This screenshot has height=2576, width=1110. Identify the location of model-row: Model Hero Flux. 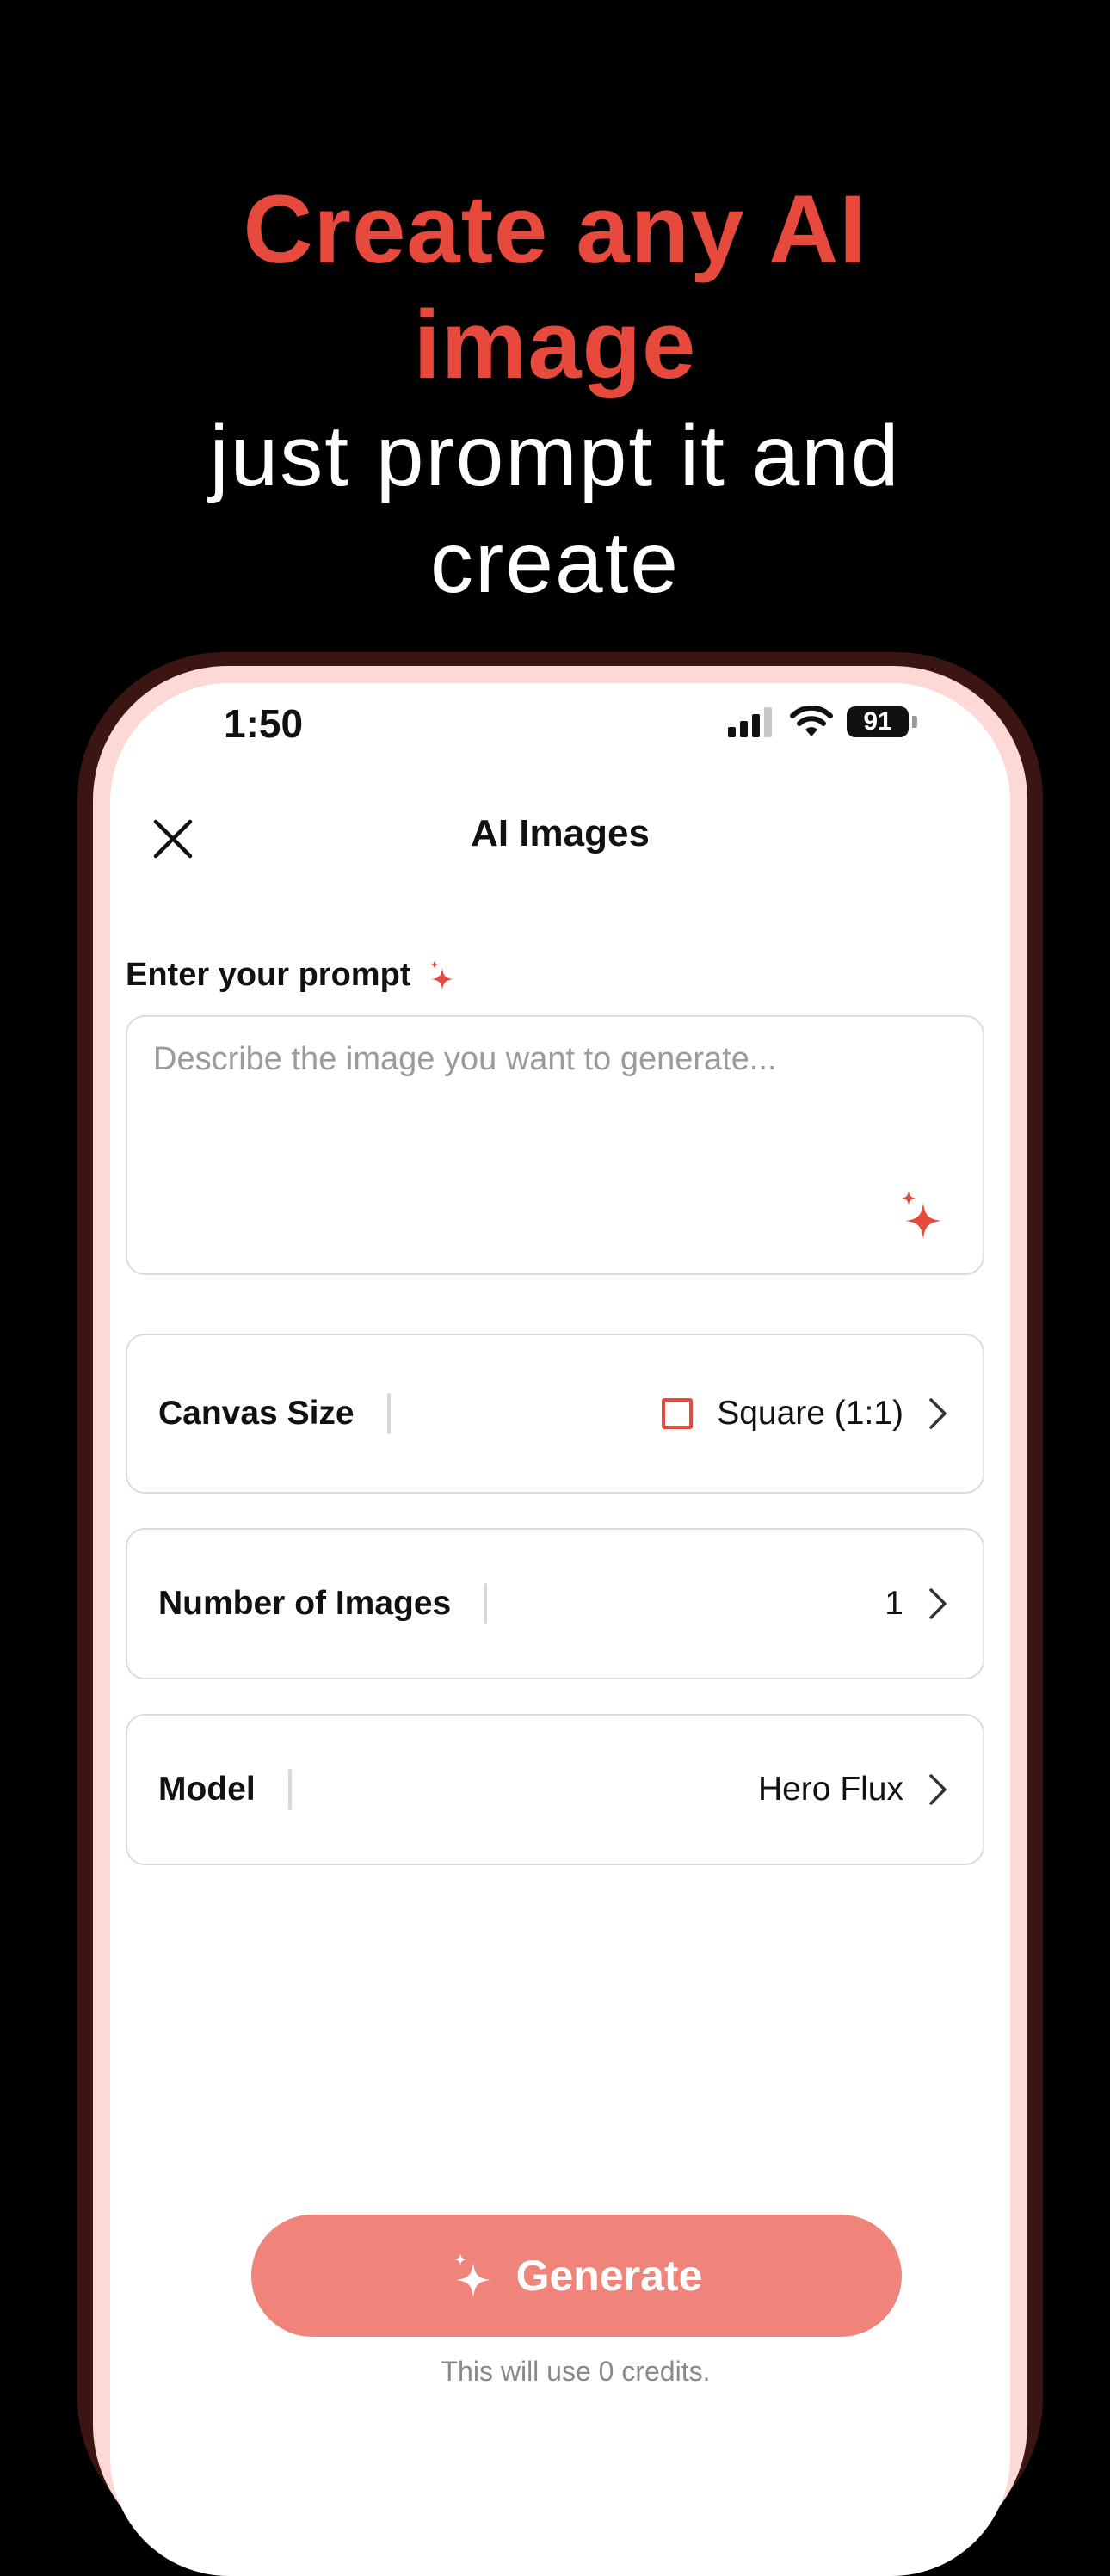
(555, 1790).